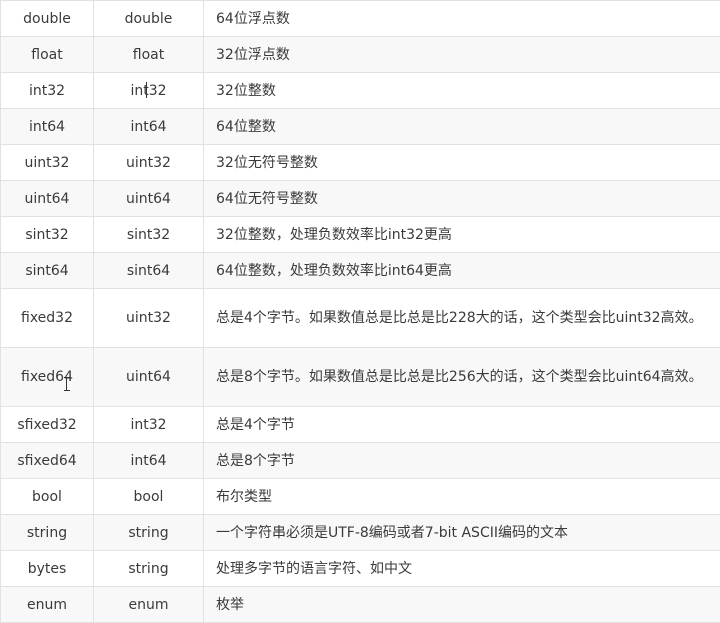  What do you see at coordinates (47, 425) in the screenshot?
I see `proto-type-cell: sfixed32` at bounding box center [47, 425].